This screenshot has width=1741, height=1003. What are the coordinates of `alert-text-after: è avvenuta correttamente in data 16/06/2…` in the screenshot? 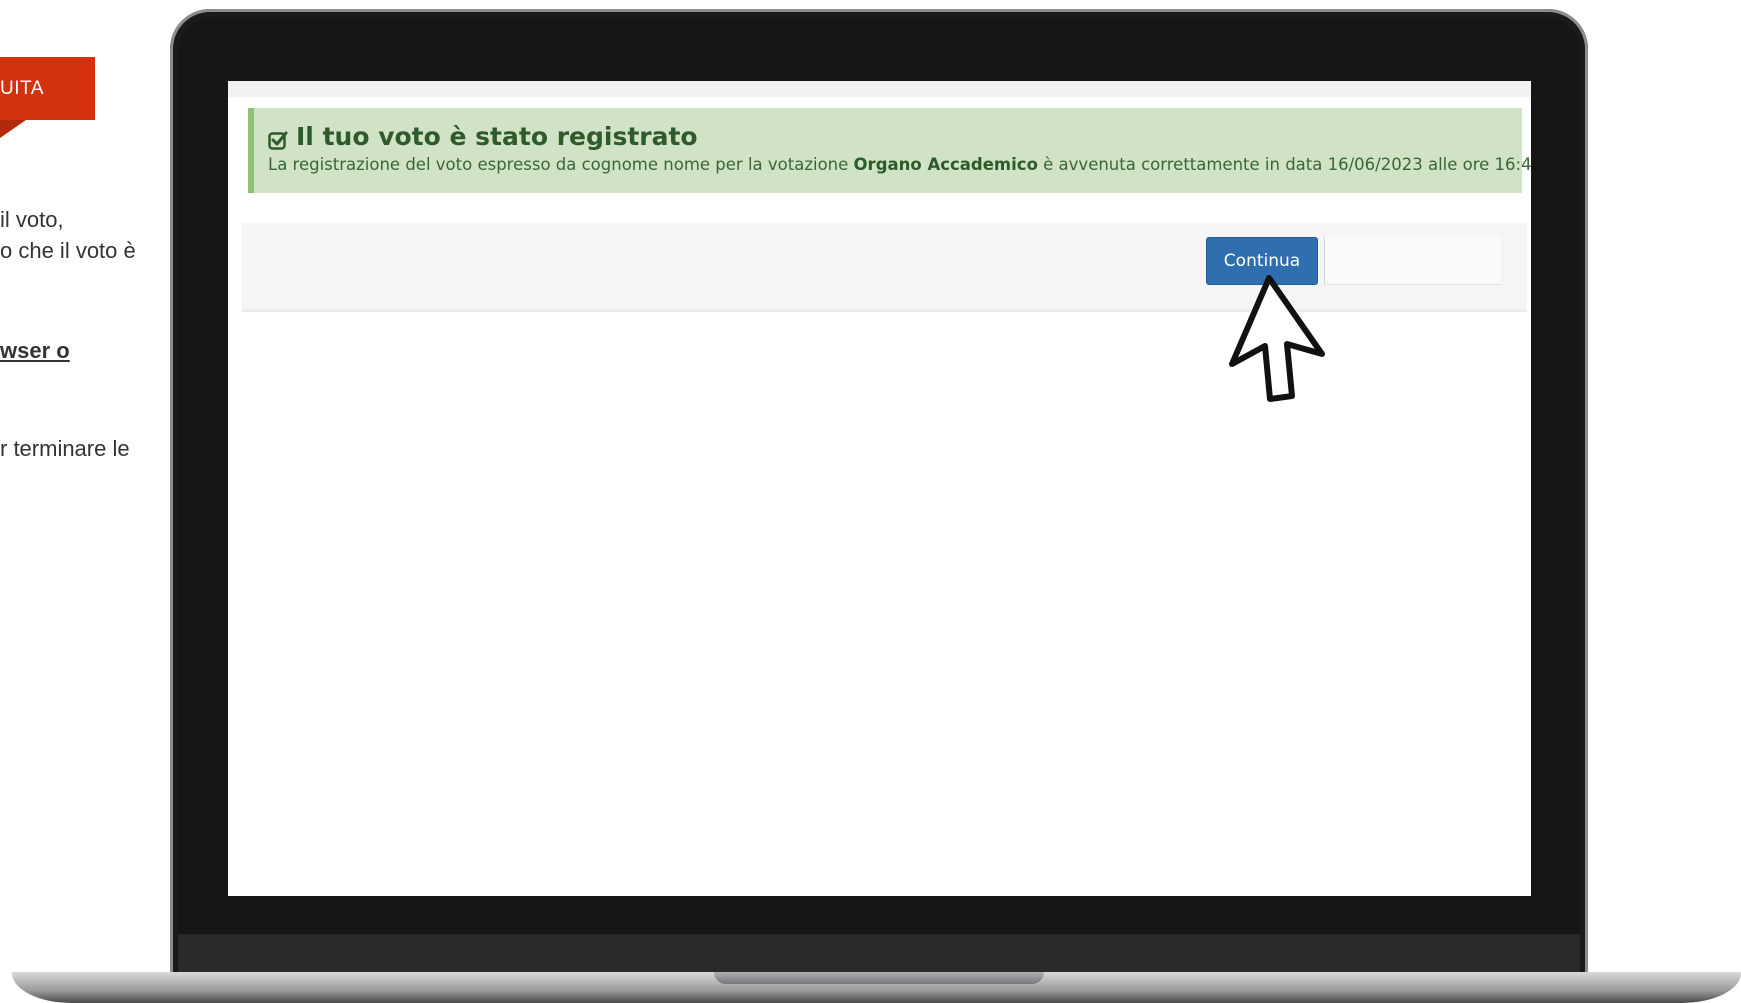 It's located at (1284, 164).